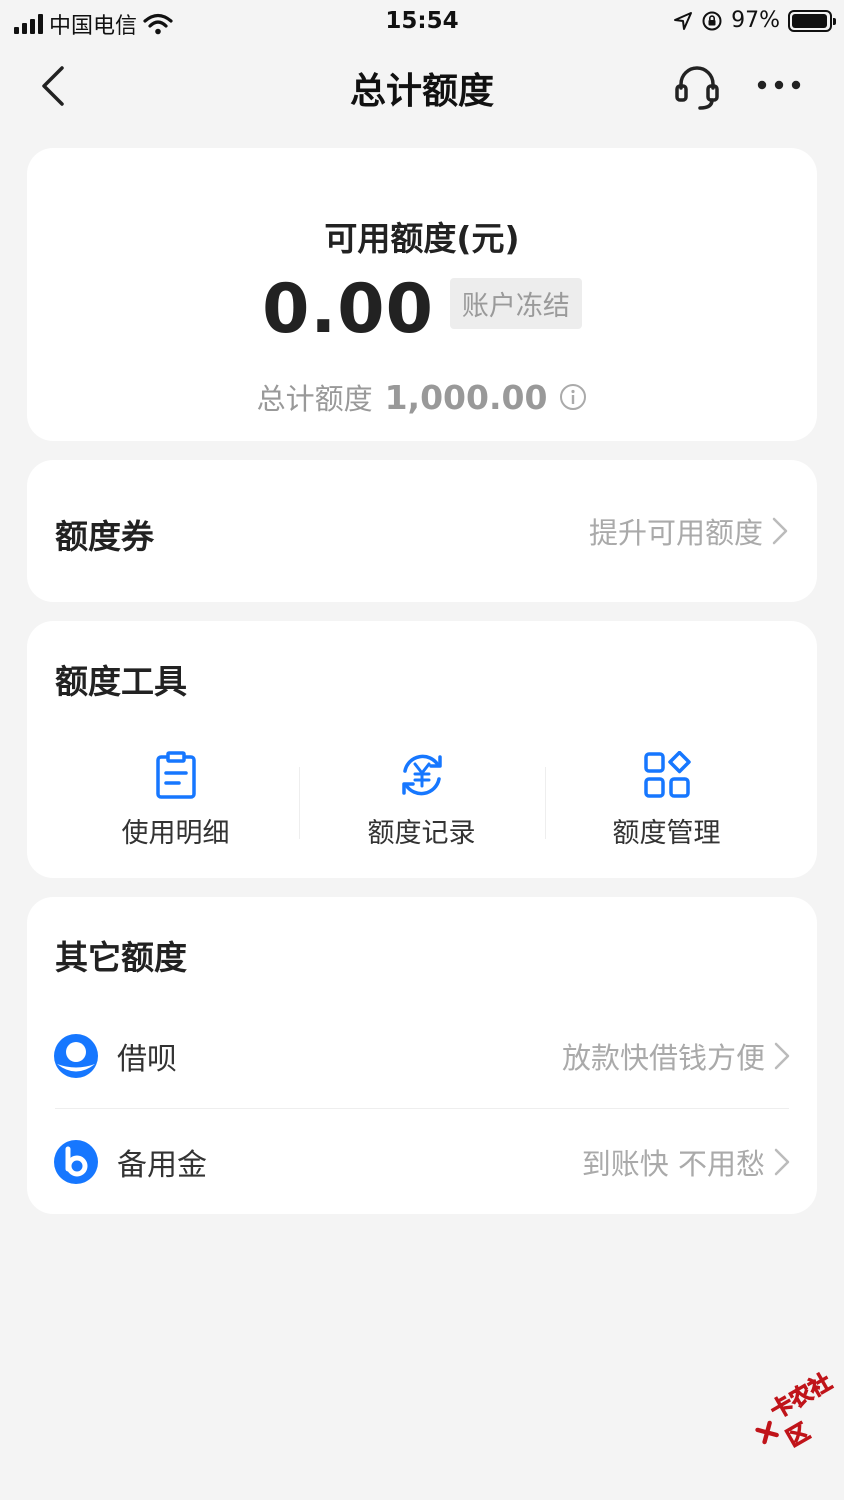 The height and width of the screenshot is (1500, 844). Describe the element at coordinates (175, 833) in the screenshot. I see `tool-label: 使用明细` at that location.